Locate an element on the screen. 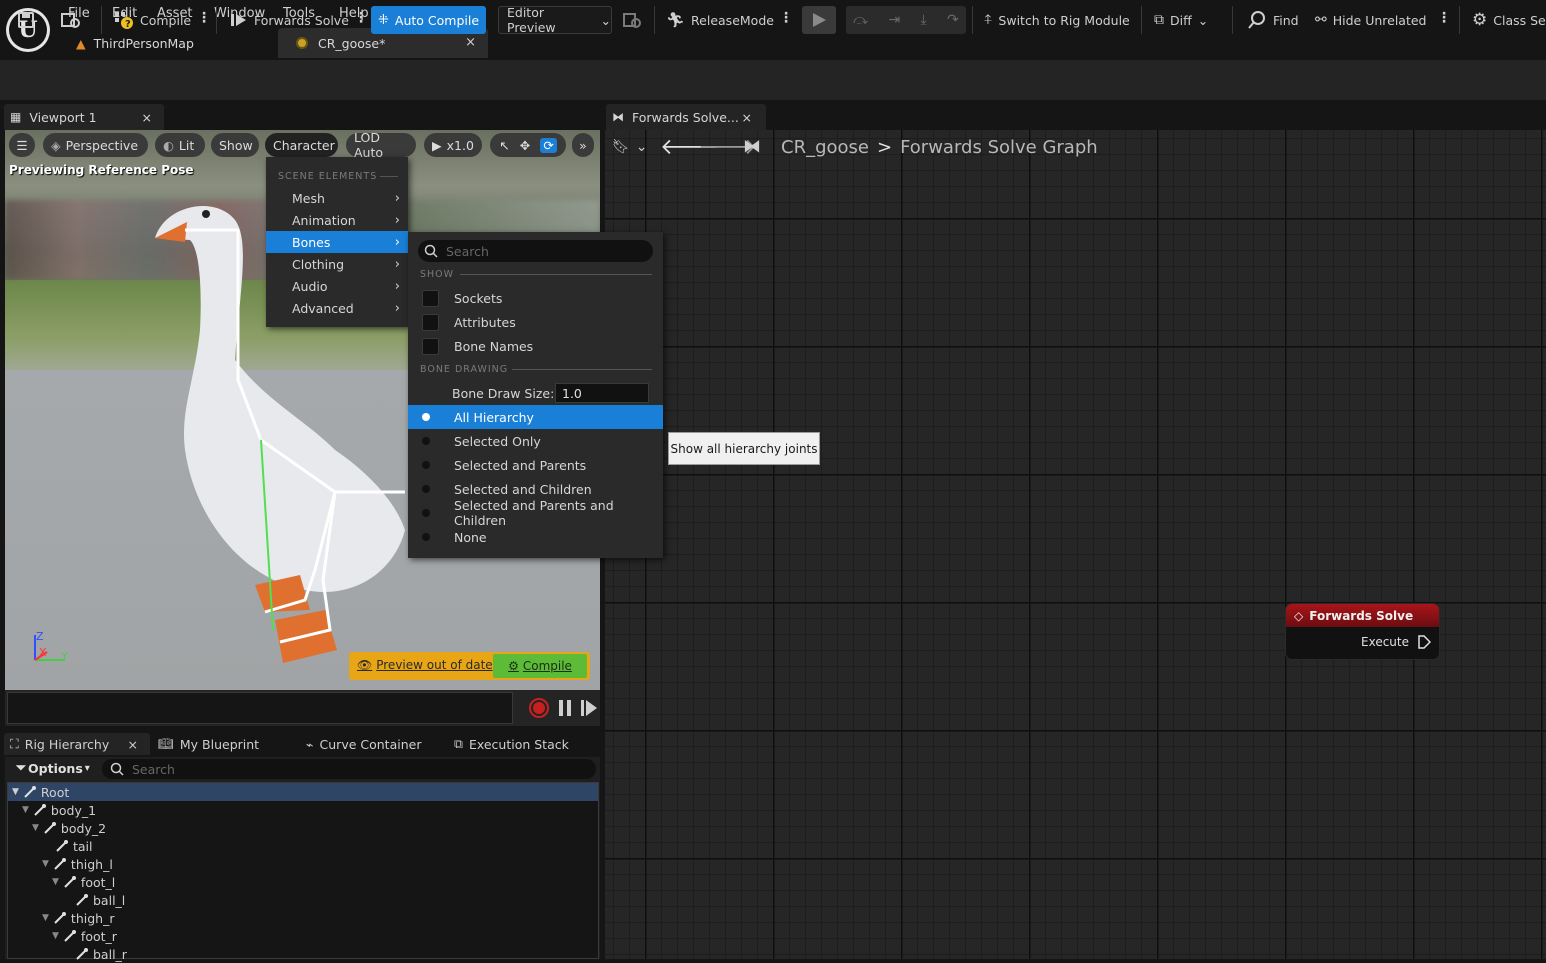 Image resolution: width=1546 pixels, height=963 pixels. toolbar-divider is located at coordinates (654, 20).